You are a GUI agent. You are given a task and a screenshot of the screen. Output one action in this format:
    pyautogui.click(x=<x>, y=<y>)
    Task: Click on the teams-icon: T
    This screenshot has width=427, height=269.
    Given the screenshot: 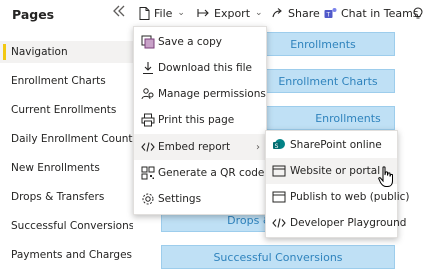 What is the action you would take?
    pyautogui.click(x=330, y=12)
    